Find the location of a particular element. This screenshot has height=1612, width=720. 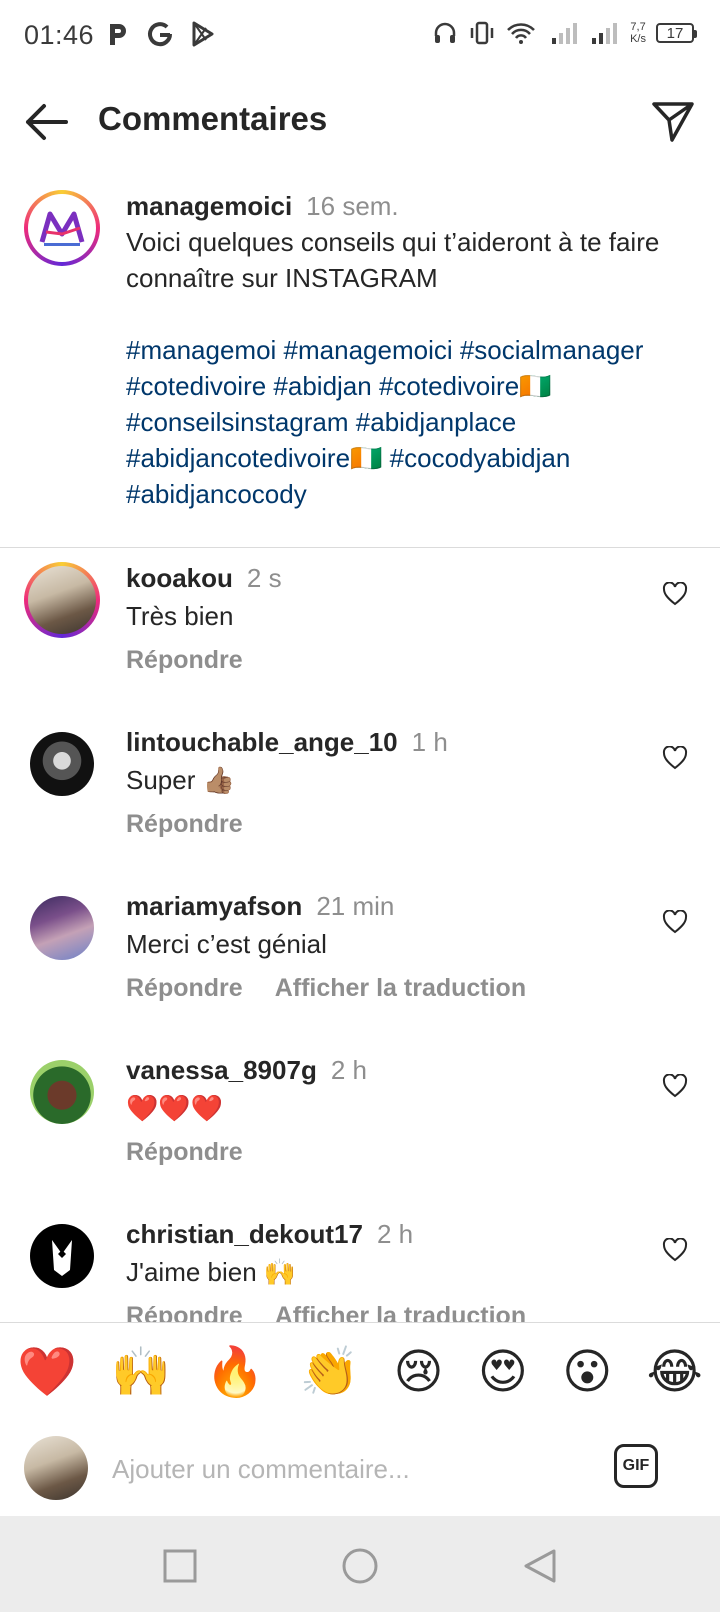

comment-username: mariamyafson is located at coordinates (214, 906).